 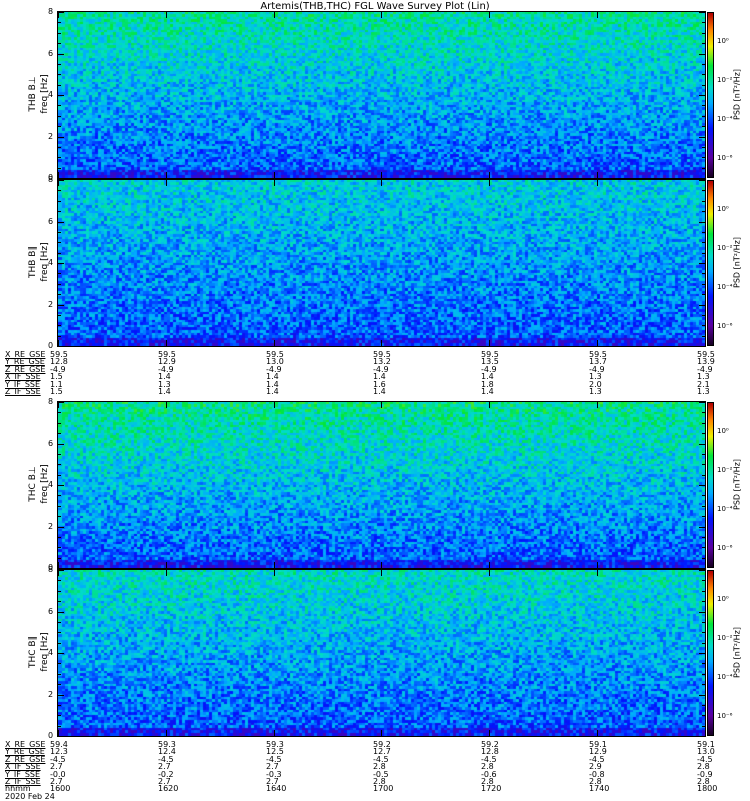 What do you see at coordinates (45, 262) in the screenshot?
I see `y-axis-label: freq [Hz]` at bounding box center [45, 262].